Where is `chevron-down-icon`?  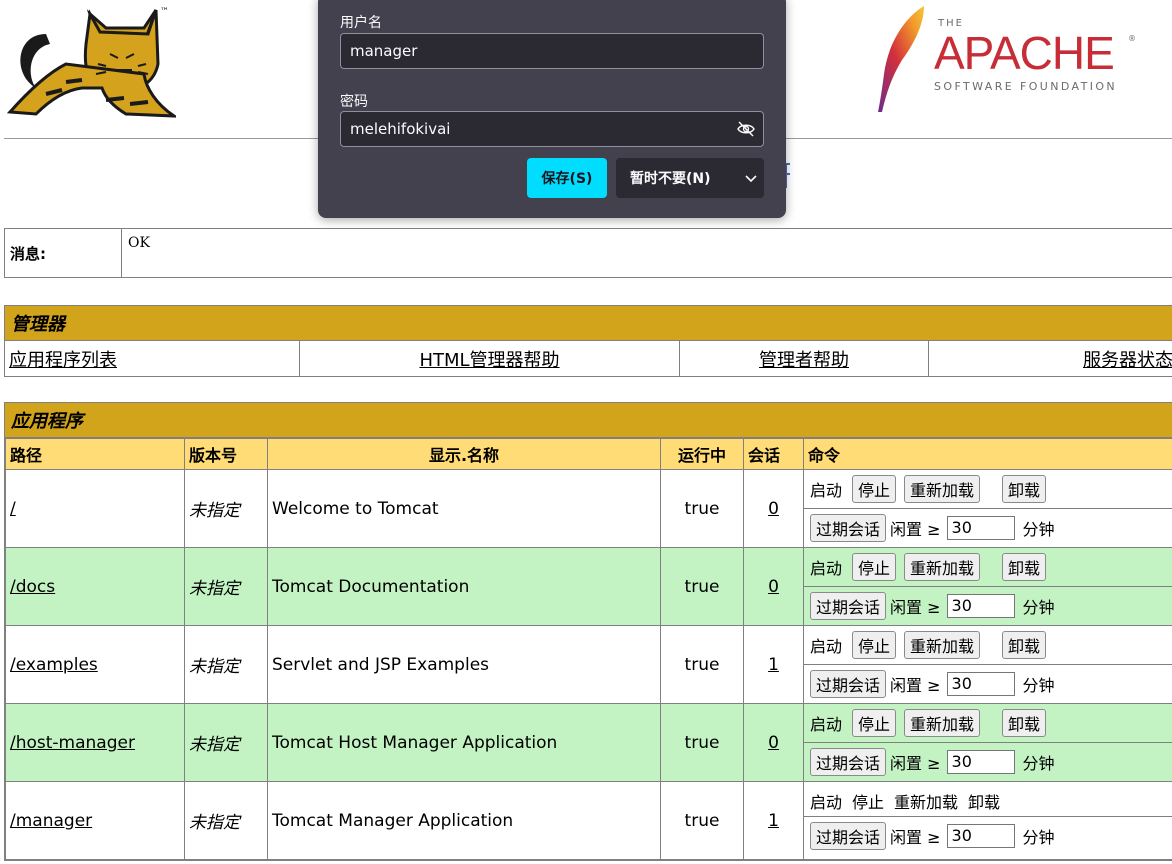 chevron-down-icon is located at coordinates (751, 178).